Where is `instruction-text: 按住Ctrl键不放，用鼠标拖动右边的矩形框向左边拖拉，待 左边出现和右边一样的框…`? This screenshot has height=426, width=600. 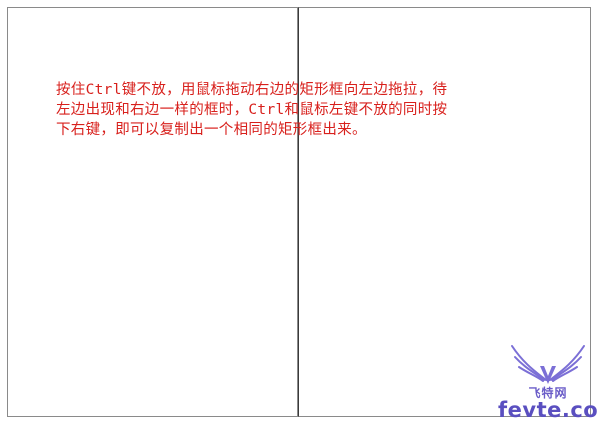
instruction-text: 按住Ctrl键不放，用鼠标拖动右边的矩形框向左边拖拉，待 左边出现和右边一样的框… is located at coordinates (252, 110).